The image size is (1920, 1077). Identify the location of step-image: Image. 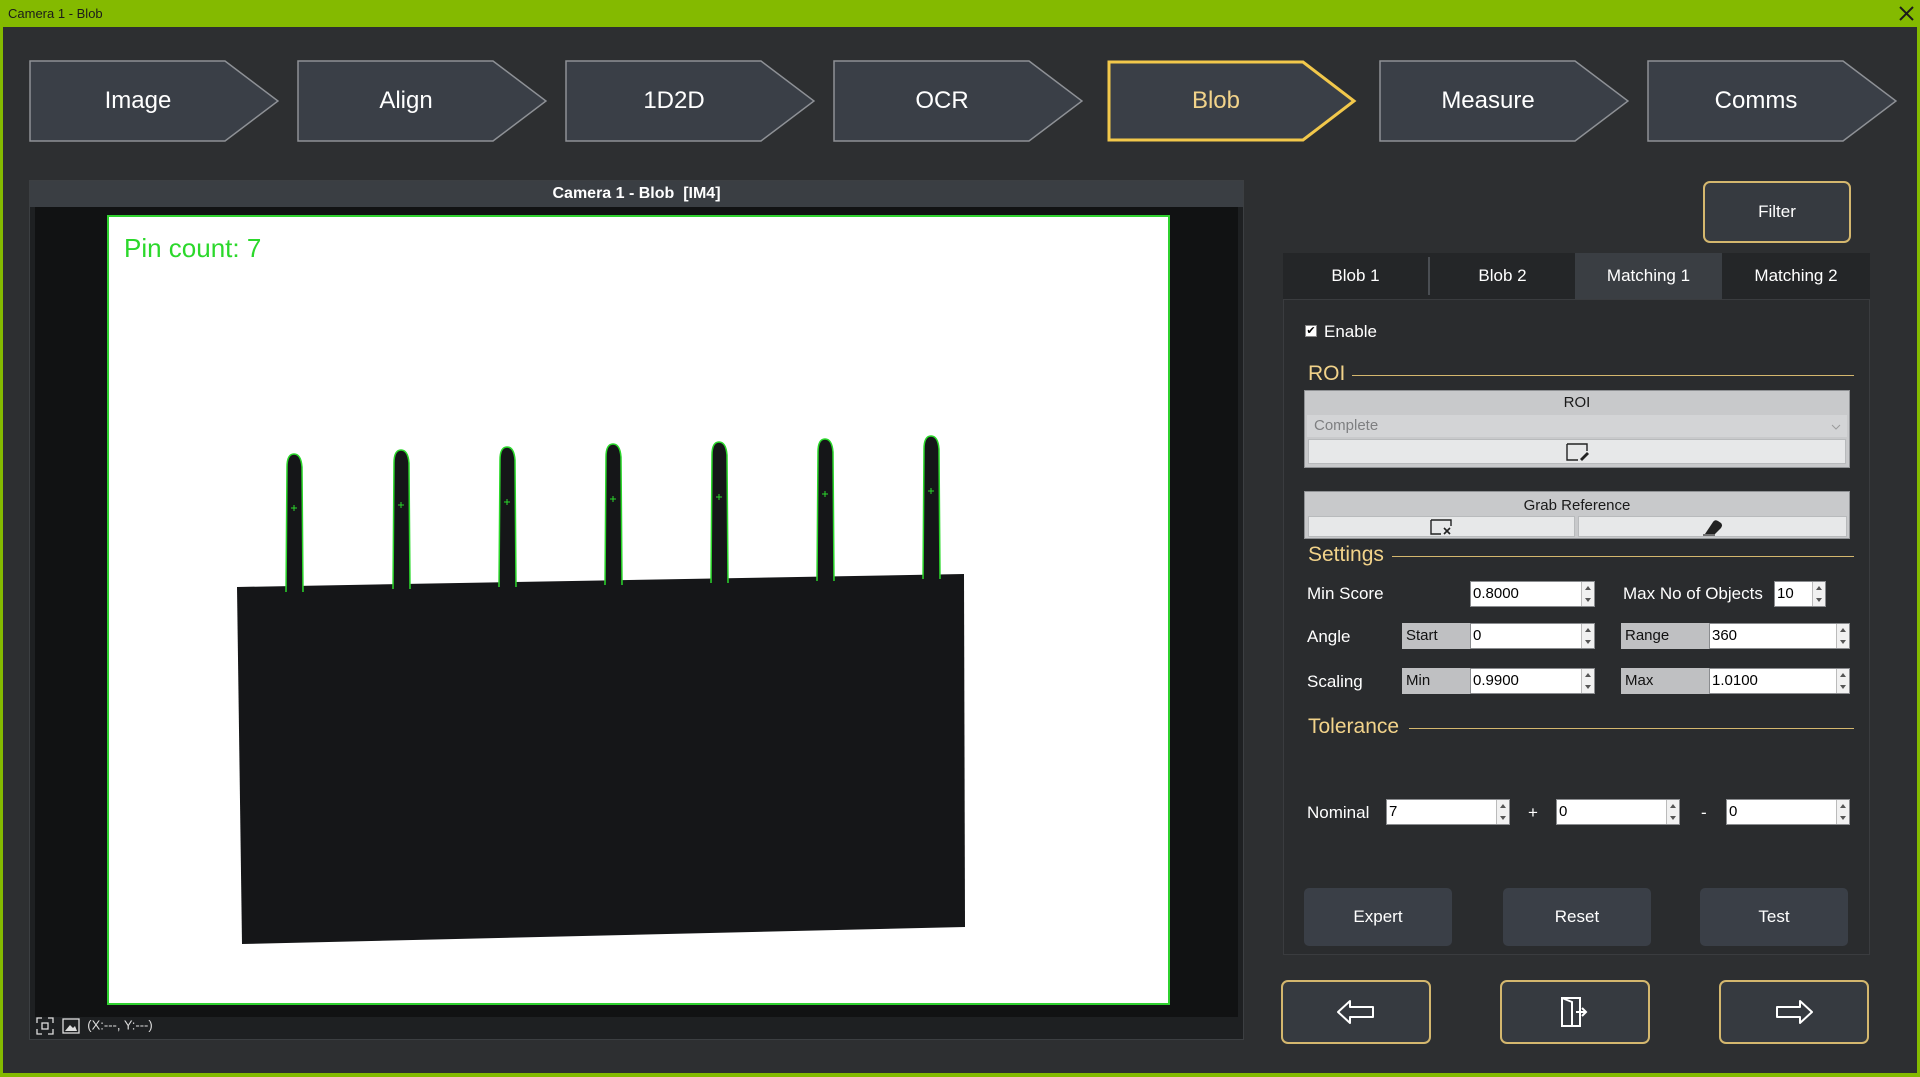
(154, 101).